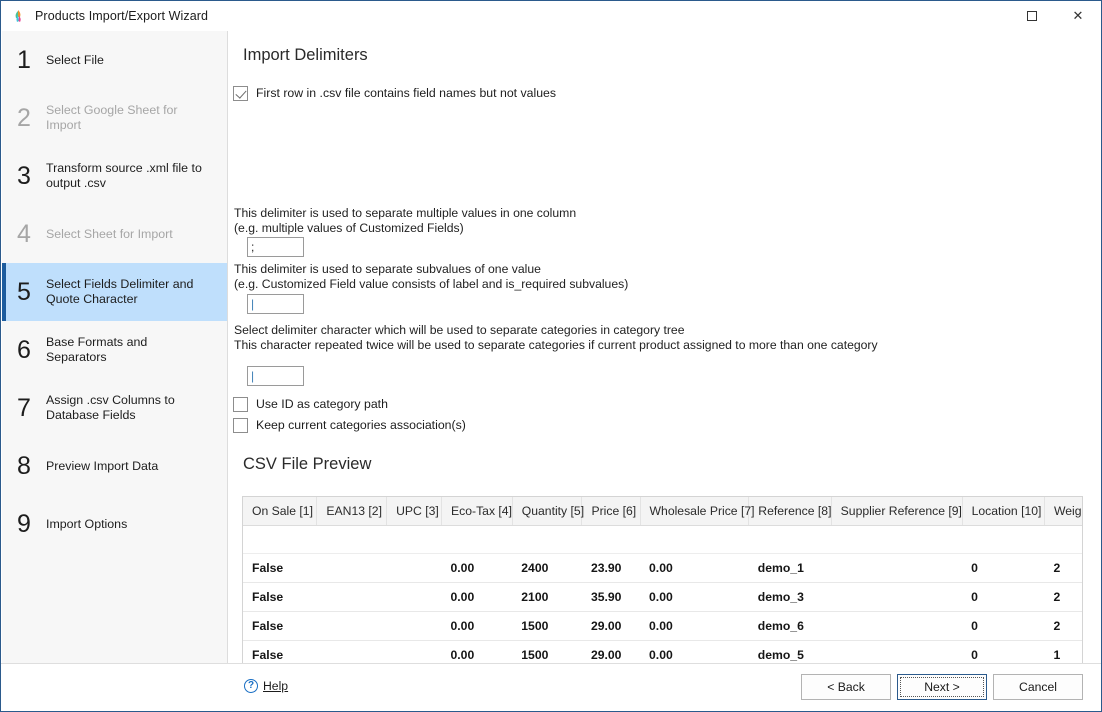 This screenshot has width=1102, height=712. What do you see at coordinates (266, 686) in the screenshot?
I see `help-link: ? Help` at bounding box center [266, 686].